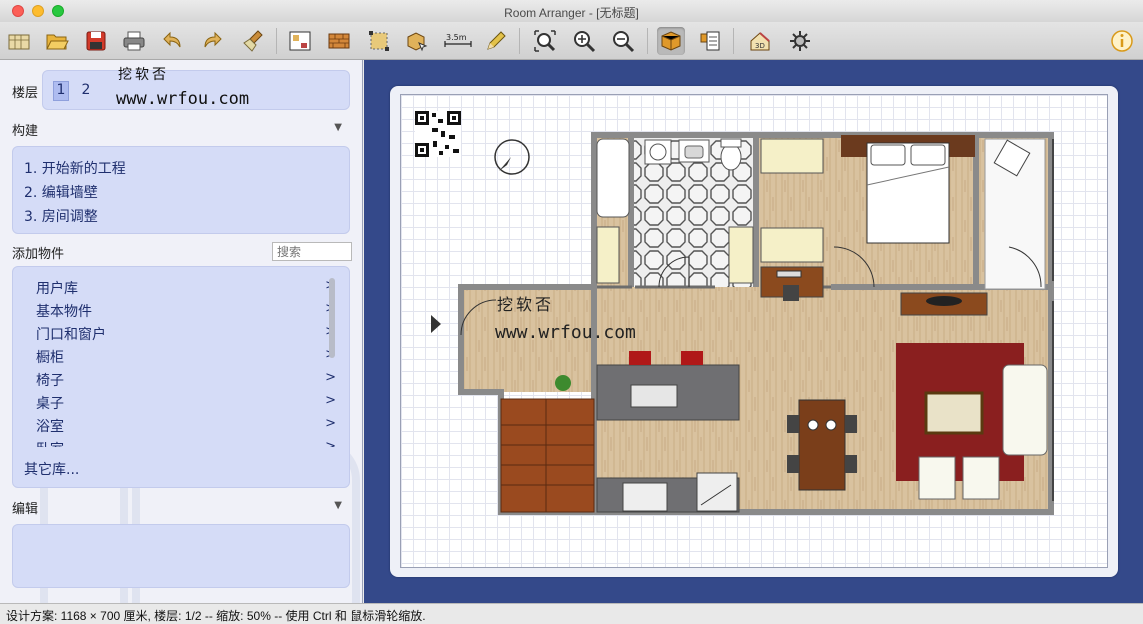  Describe the element at coordinates (213, 41) in the screenshot. I see `redo-button` at that location.